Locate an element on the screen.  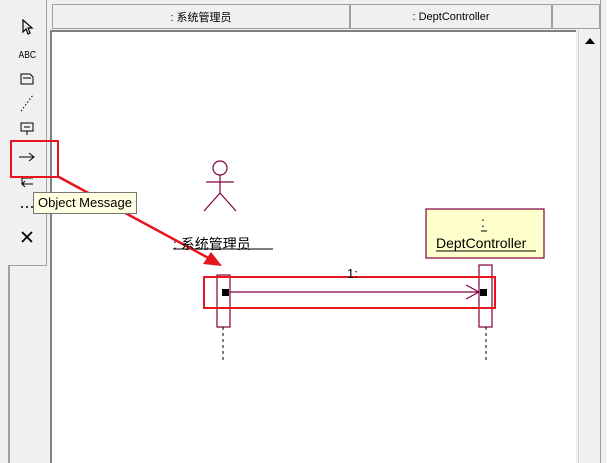
message-start-handle is located at coordinates (225, 292).